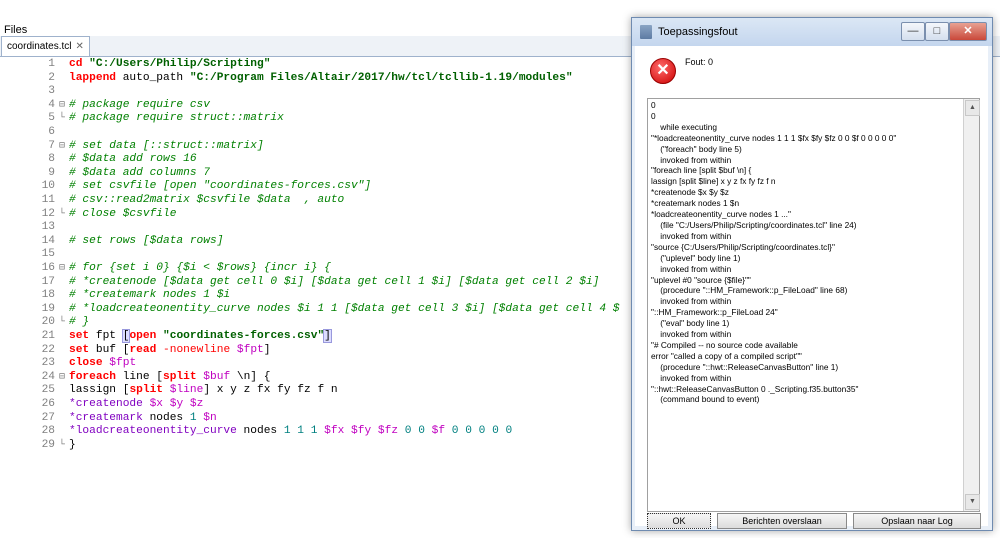 This screenshot has width=1000, height=538. What do you see at coordinates (200, 336) in the screenshot?
I see `code-line: set fpt [open "coordinates-forces.csv"]` at bounding box center [200, 336].